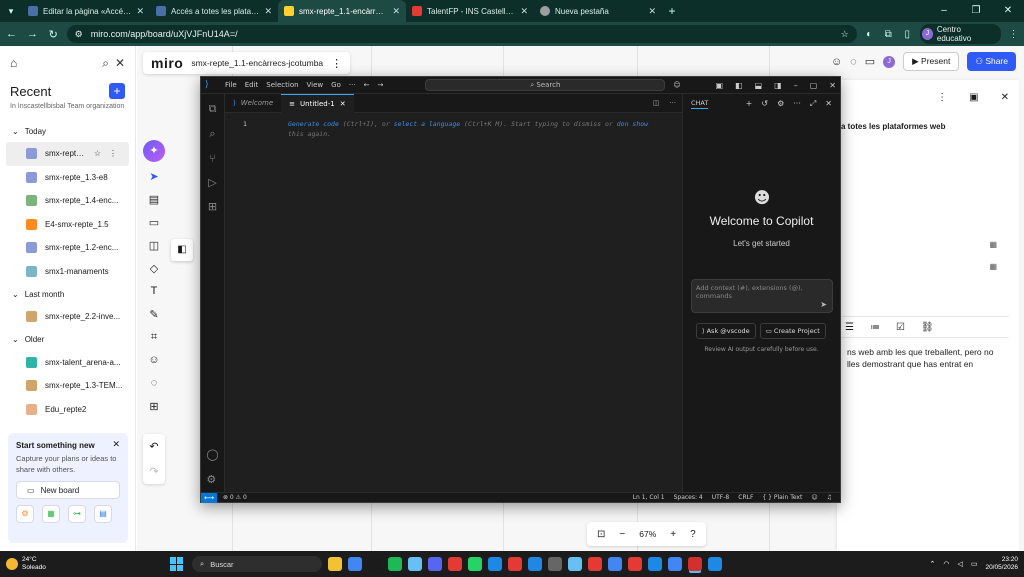 The height and width of the screenshot is (577, 1024). Describe the element at coordinates (931, 61) in the screenshot. I see `present-button: ▶ Present` at that location.